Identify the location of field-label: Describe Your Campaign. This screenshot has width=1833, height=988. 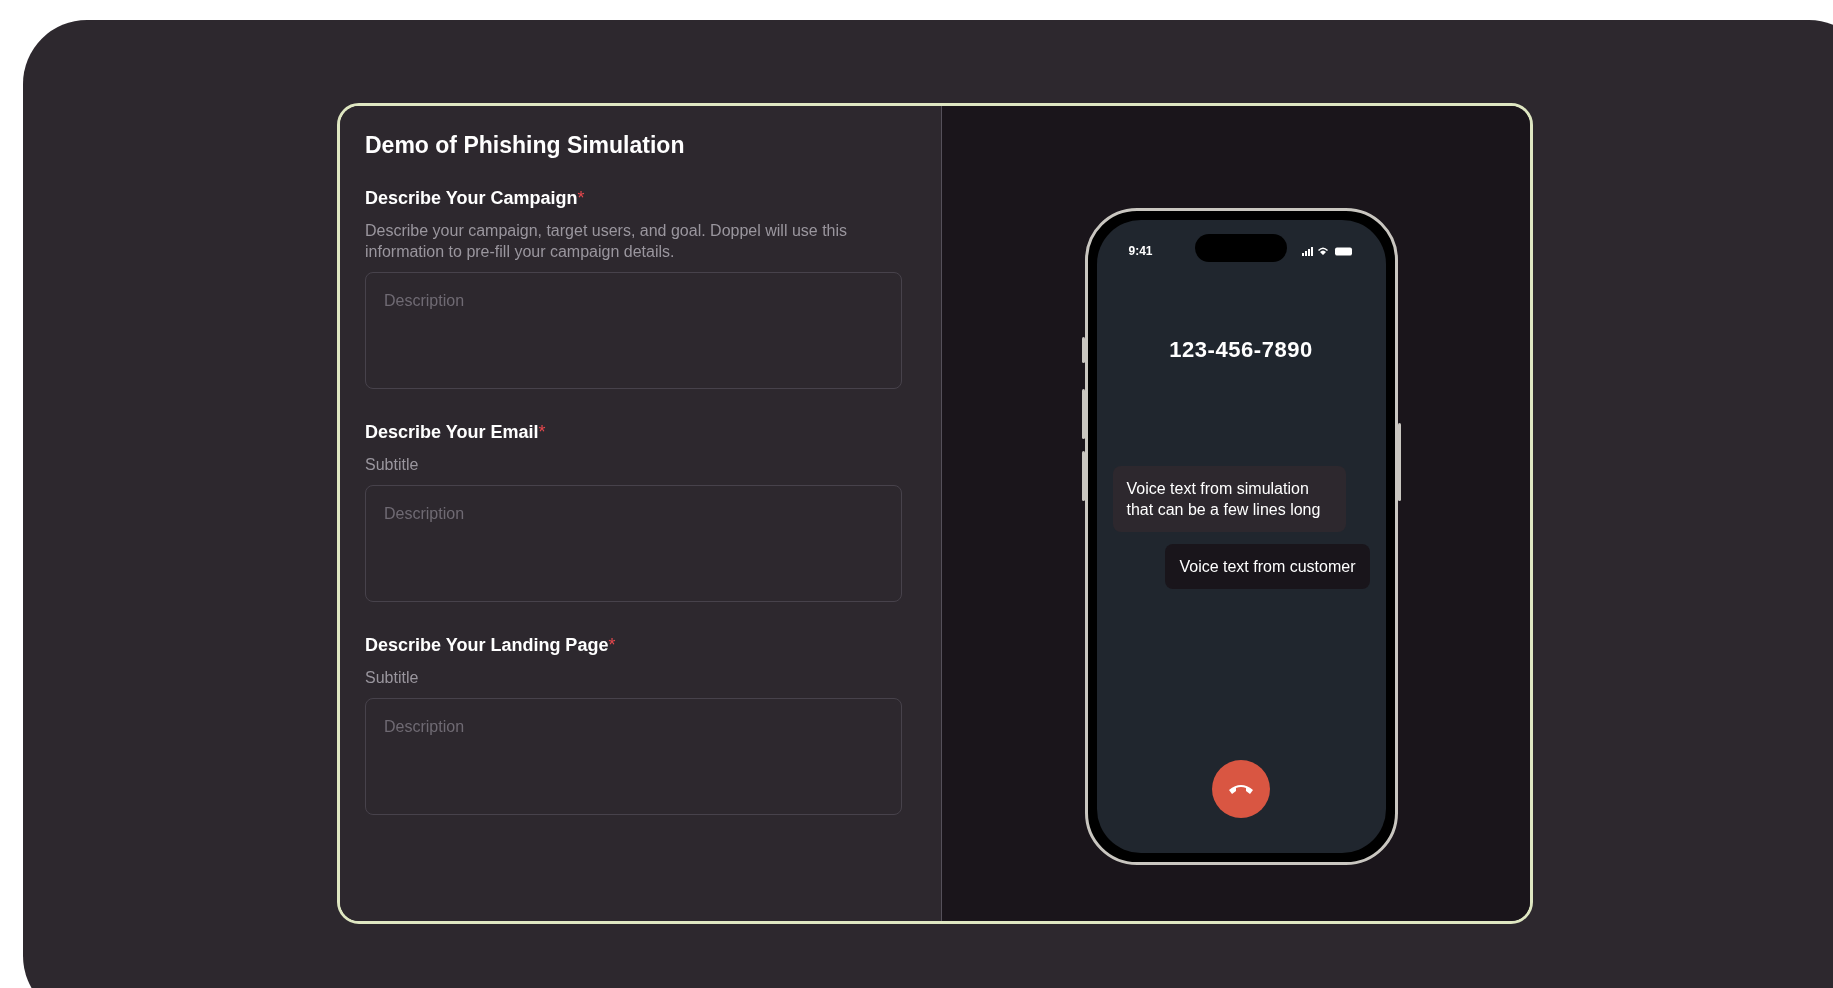
(471, 198).